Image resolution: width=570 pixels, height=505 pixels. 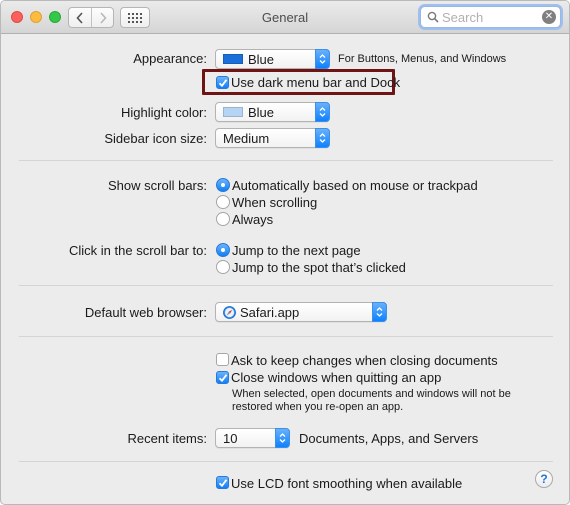 I want to click on search-input, so click(x=490, y=17).